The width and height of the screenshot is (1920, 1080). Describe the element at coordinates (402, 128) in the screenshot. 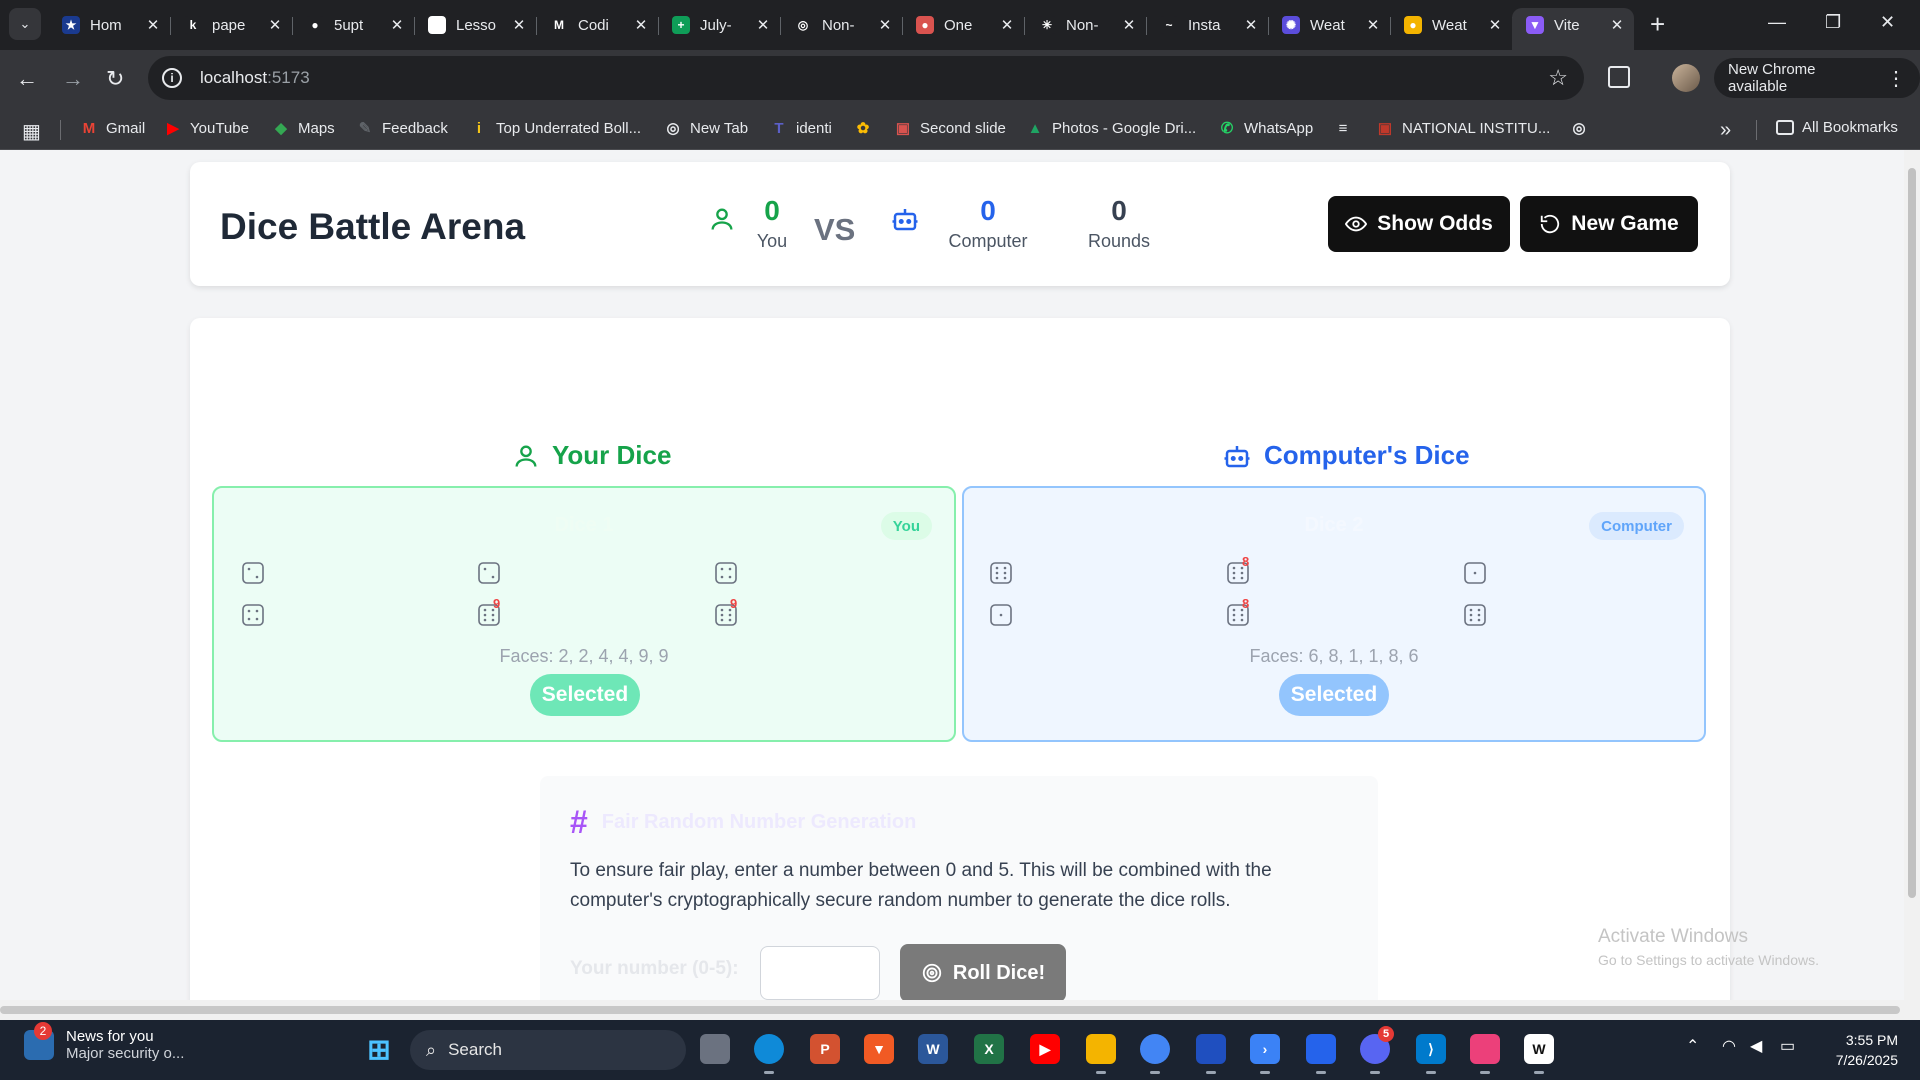

I see `bookmark-item: ✎ Feedback` at that location.